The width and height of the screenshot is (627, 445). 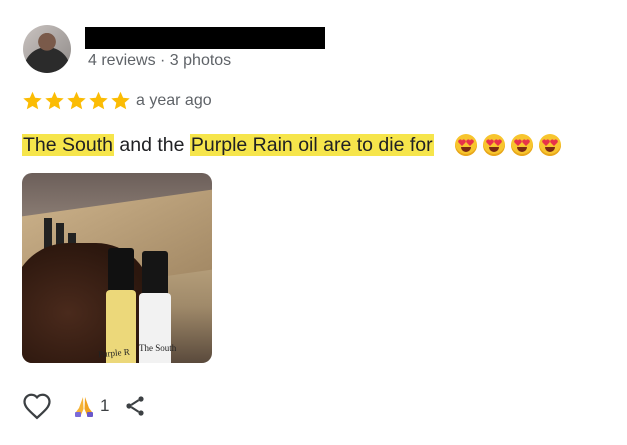 I want to click on highlighted-text: The South, so click(x=68, y=145).